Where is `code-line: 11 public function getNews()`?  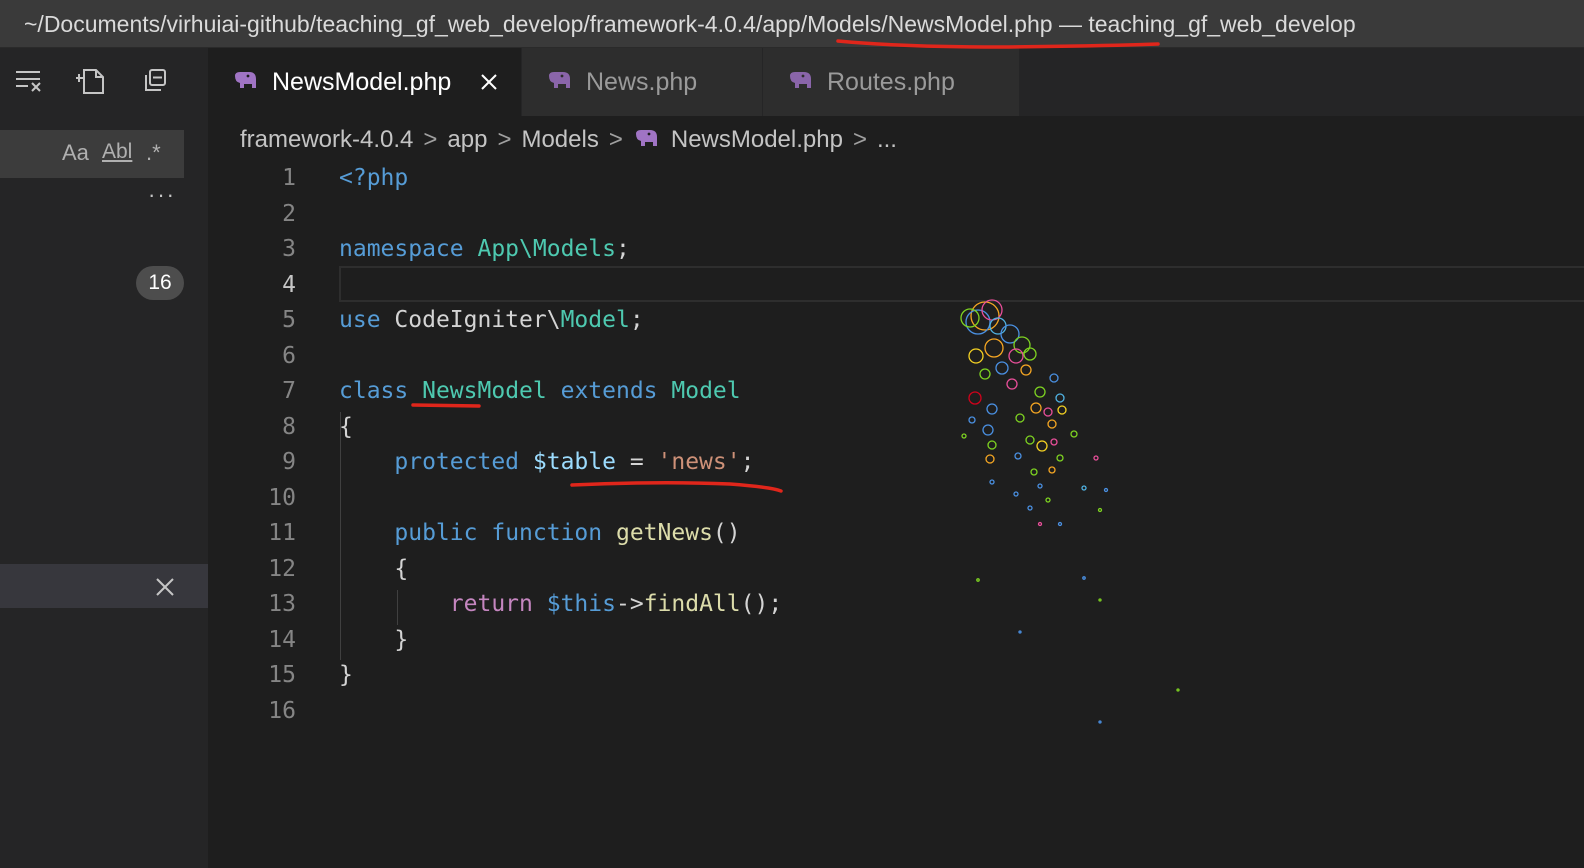 code-line: 11 public function getNews() is located at coordinates (896, 533).